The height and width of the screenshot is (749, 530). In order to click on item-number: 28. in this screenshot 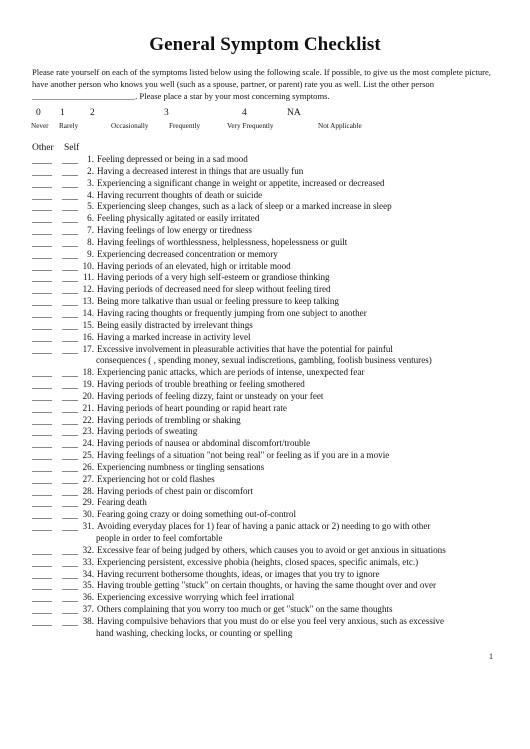, I will do `click(88, 490)`.